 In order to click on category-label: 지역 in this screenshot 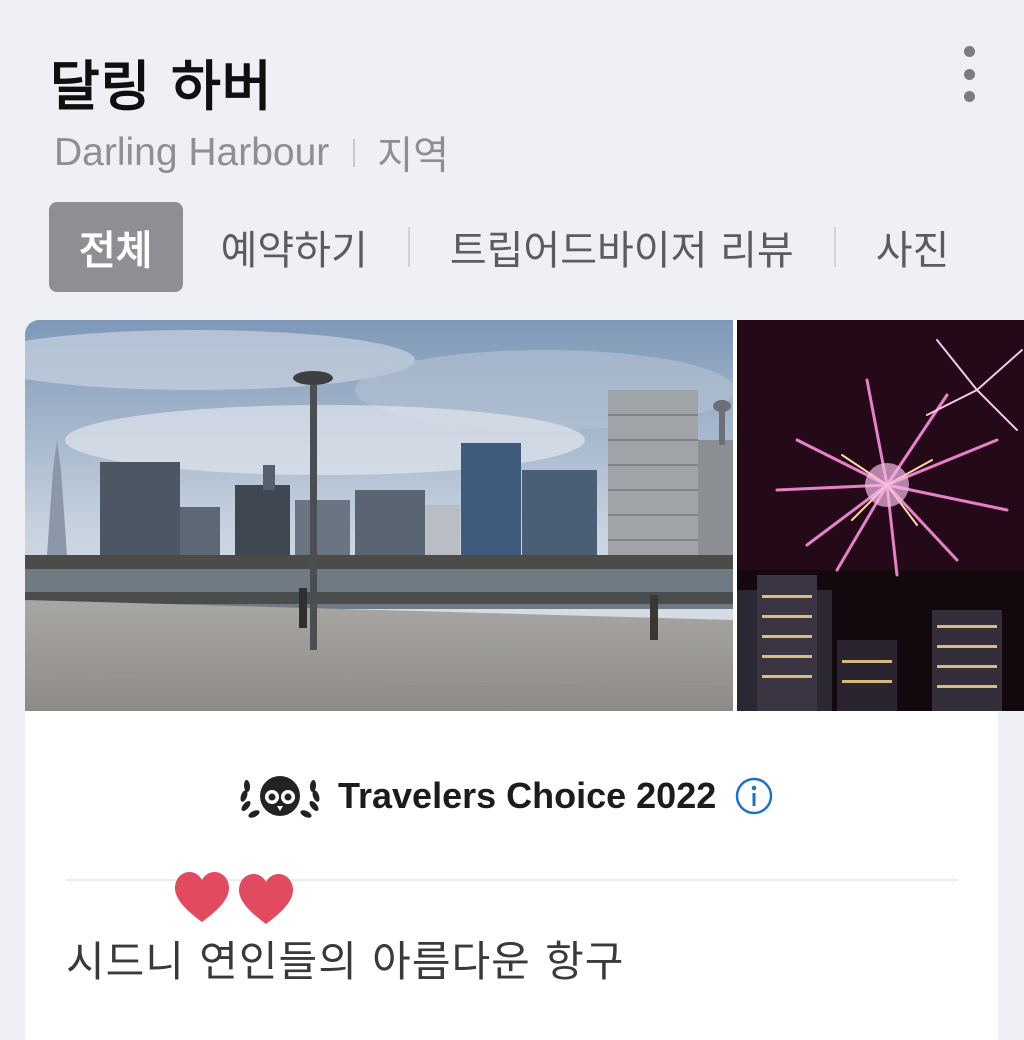, I will do `click(413, 156)`.